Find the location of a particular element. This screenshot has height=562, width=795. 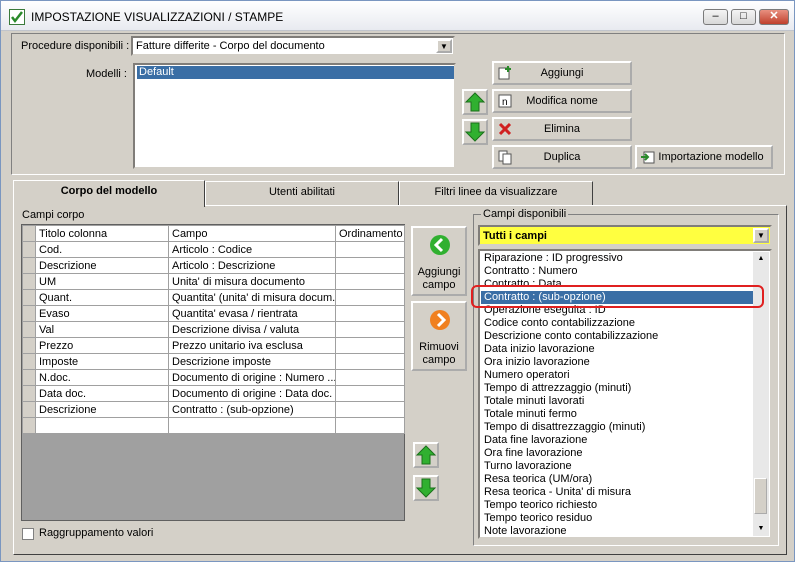

cell-titolo: Quant. is located at coordinates (102, 297).